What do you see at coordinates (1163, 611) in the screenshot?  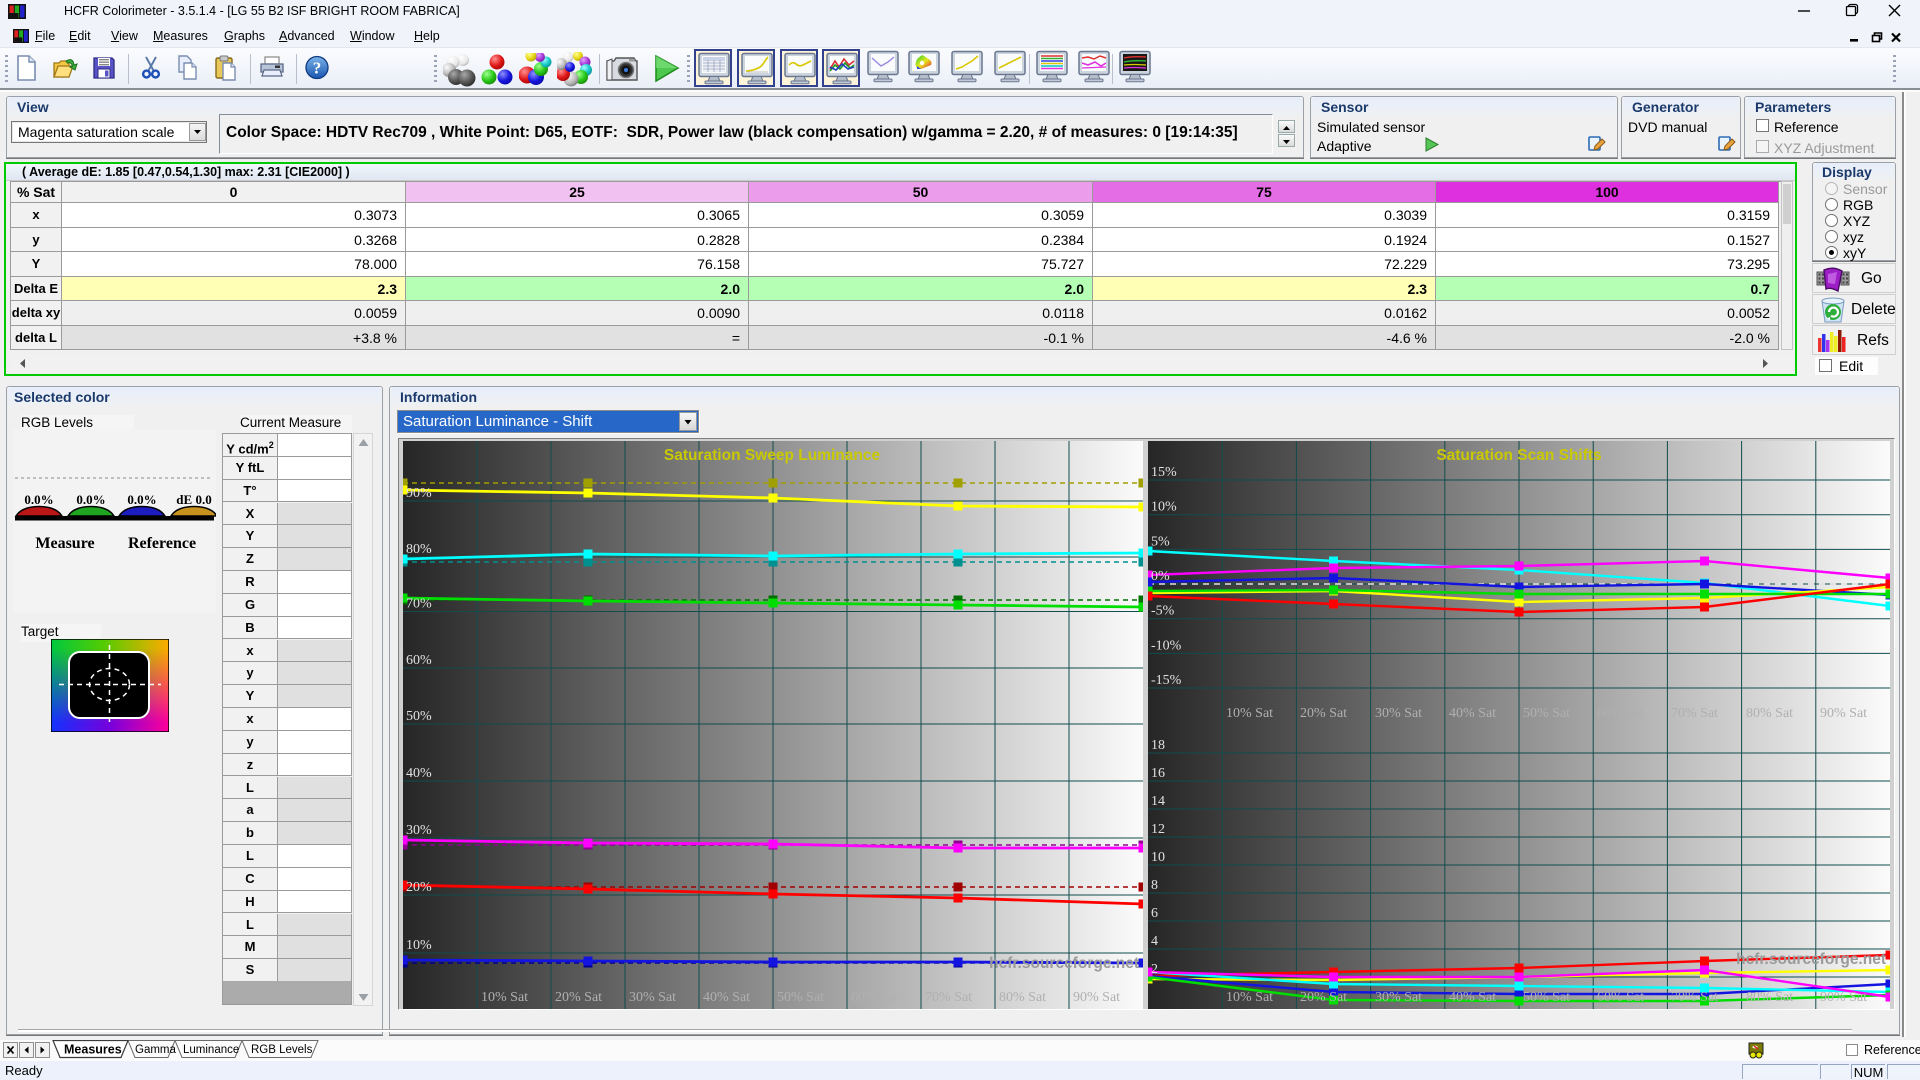 I see `svg-text: -5%` at bounding box center [1163, 611].